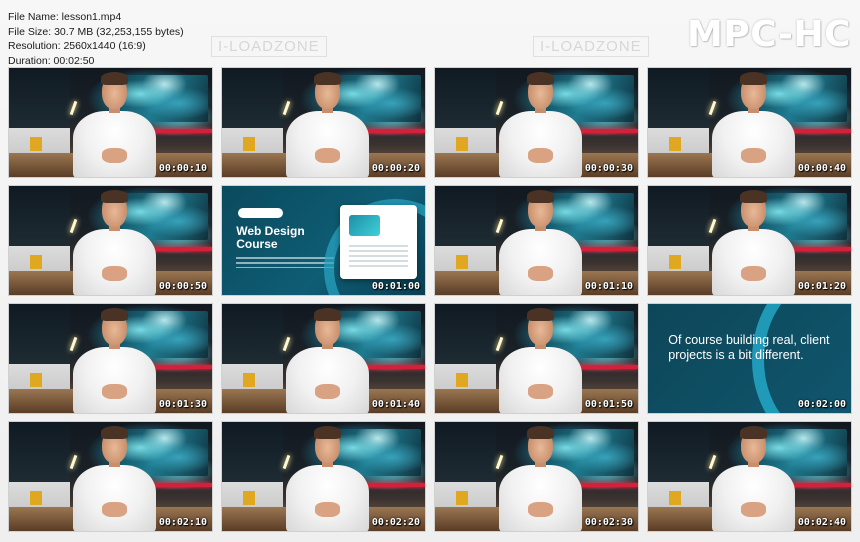  What do you see at coordinates (821, 404) in the screenshot?
I see `timestamp: 00:02:00` at bounding box center [821, 404].